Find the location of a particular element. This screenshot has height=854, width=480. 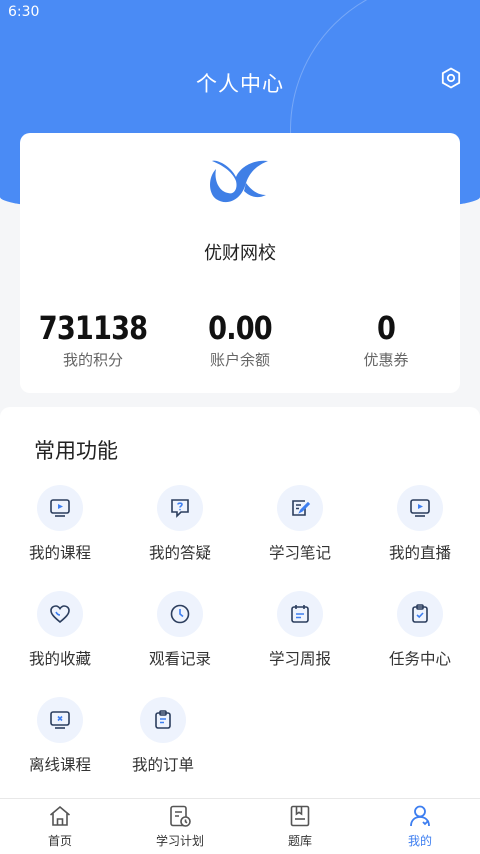

my-courses-button: 我的课程 is located at coordinates (60, 525).